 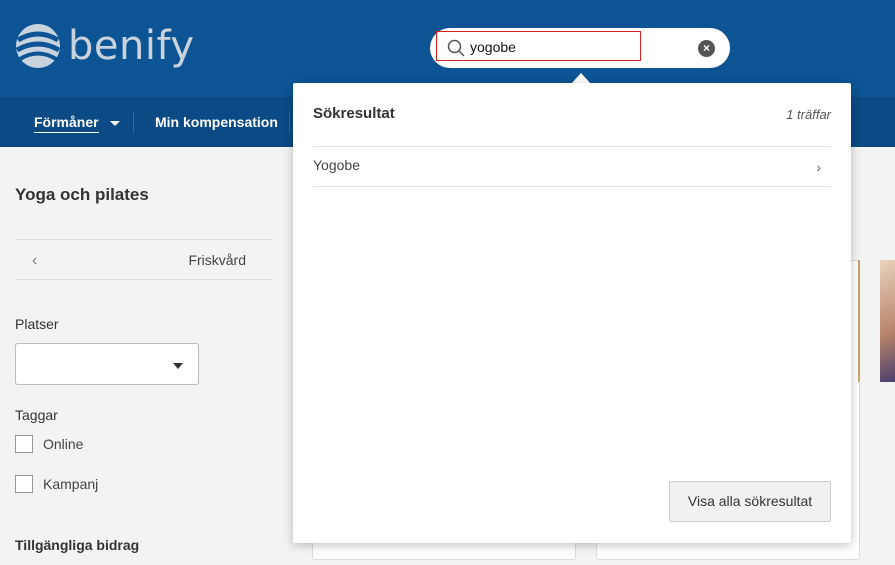 I want to click on tillgangliga-bidrag-label: Tillgängliga bidrag, so click(x=77, y=545).